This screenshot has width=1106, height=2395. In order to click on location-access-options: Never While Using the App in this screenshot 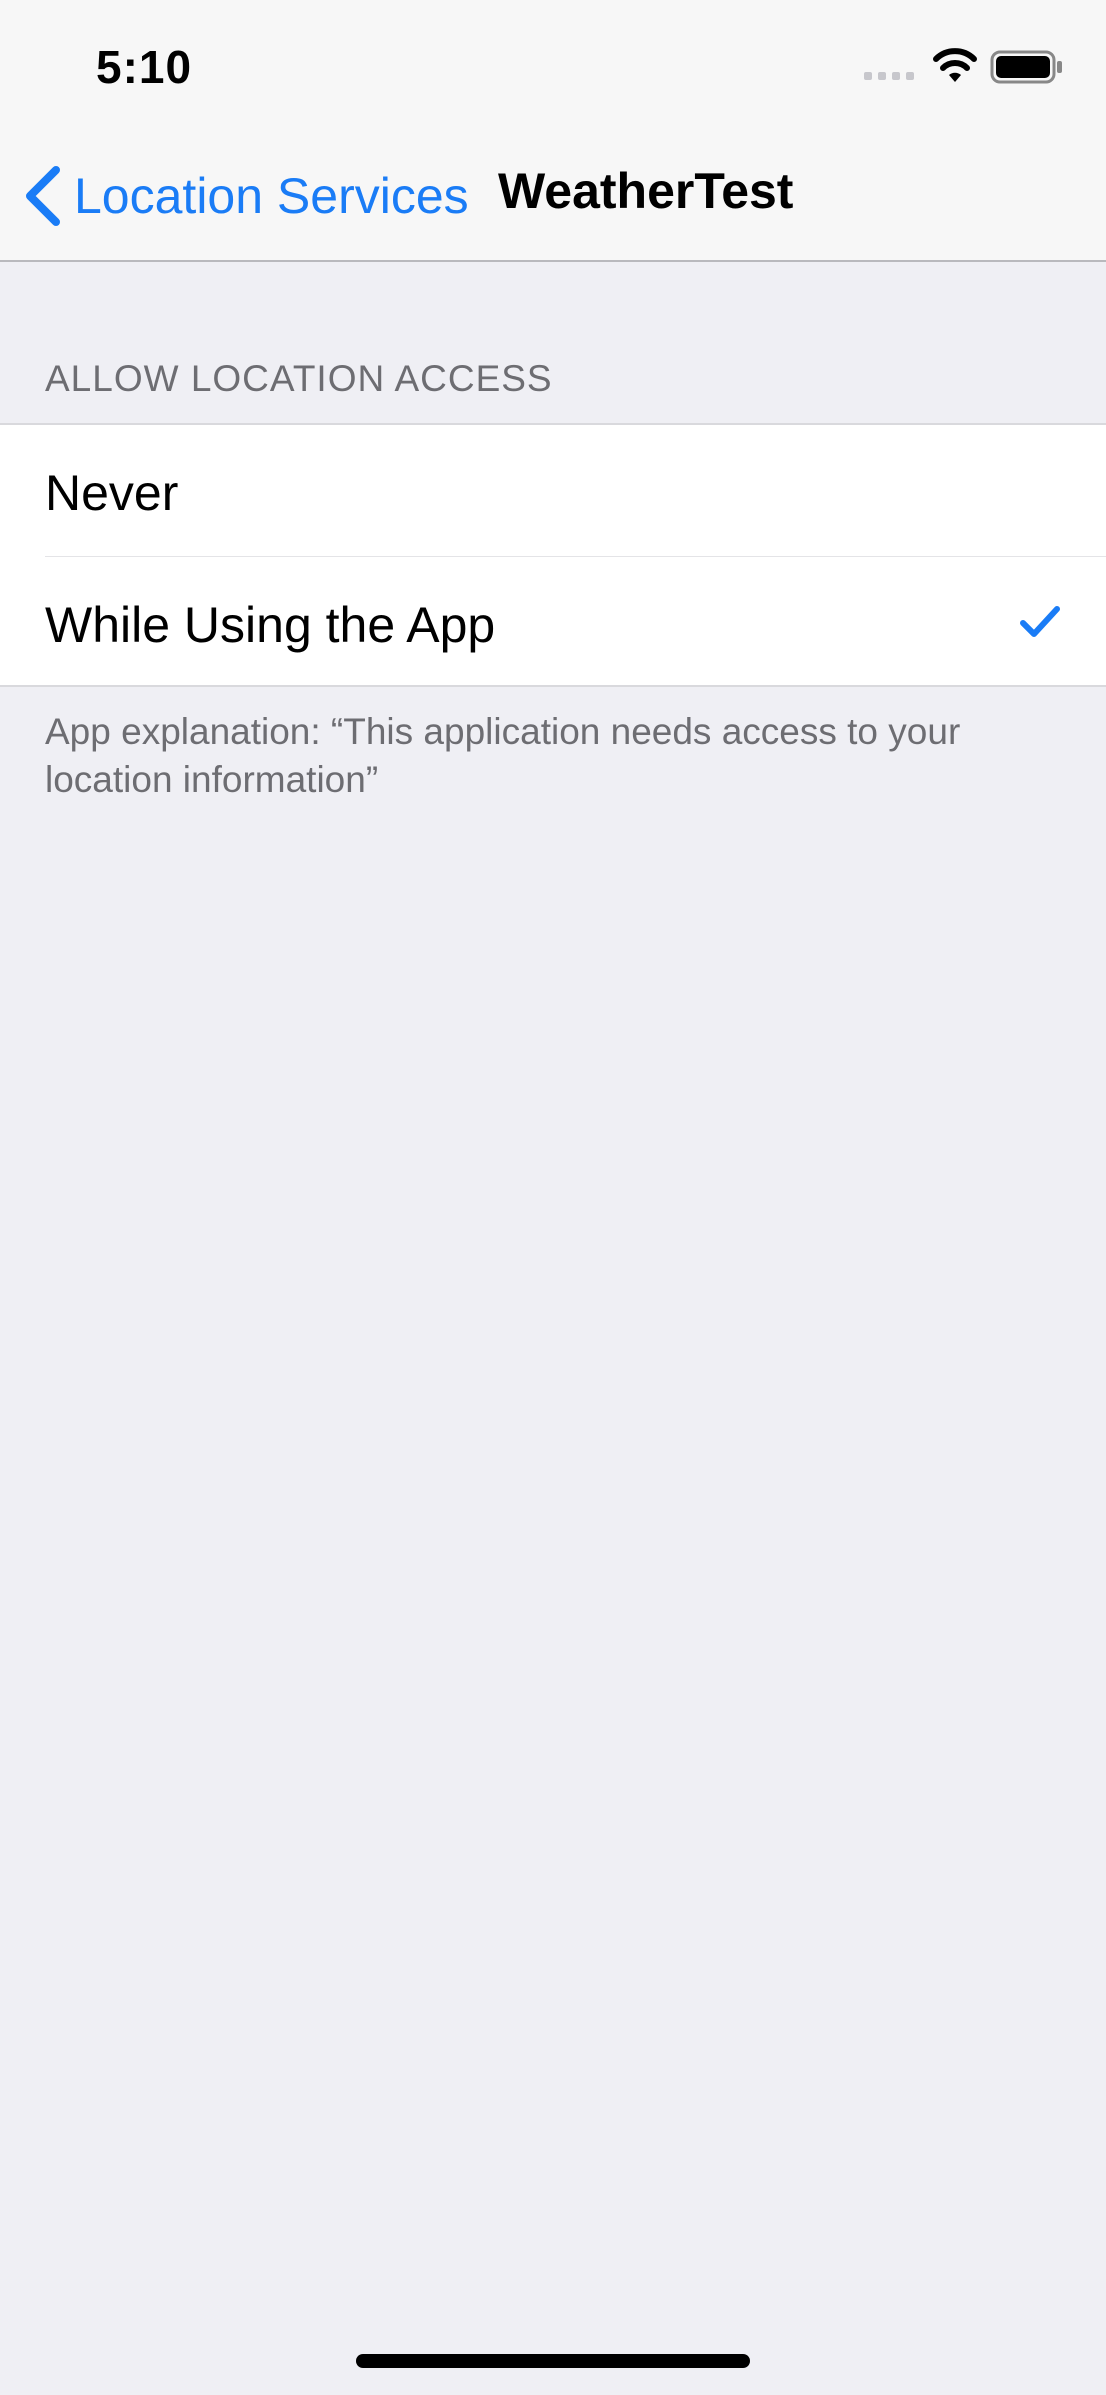, I will do `click(553, 555)`.